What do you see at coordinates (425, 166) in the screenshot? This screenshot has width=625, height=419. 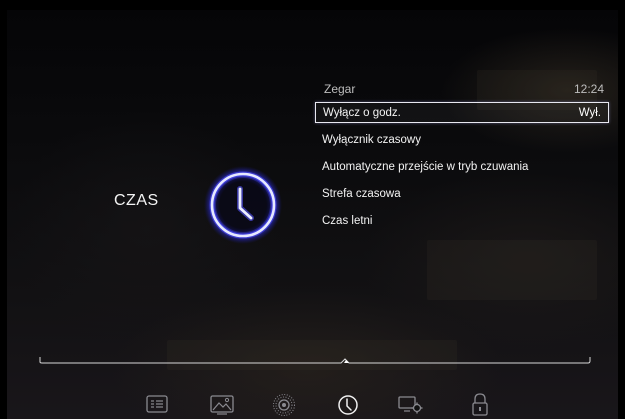 I see `menu-item-label: Automatyczne przejście w tryb czuwania` at bounding box center [425, 166].